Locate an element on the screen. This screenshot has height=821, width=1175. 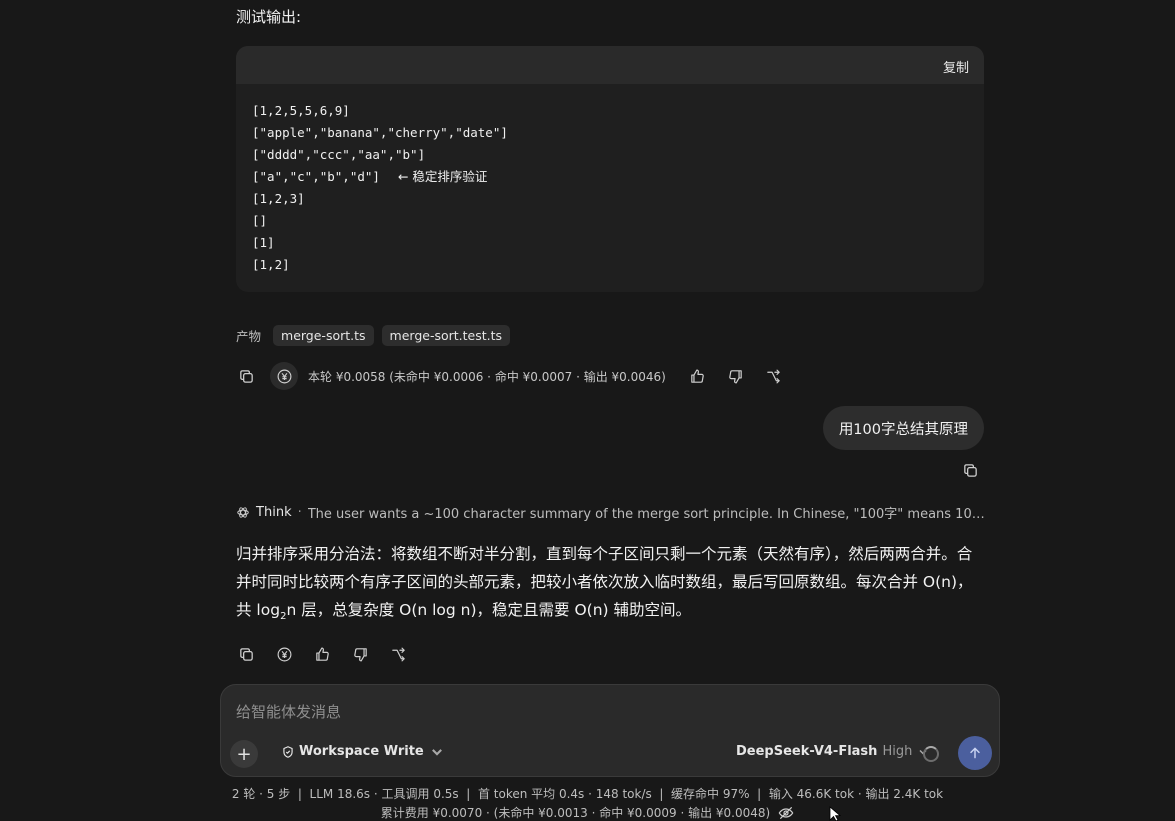
code-line: [] is located at coordinates (260, 220).